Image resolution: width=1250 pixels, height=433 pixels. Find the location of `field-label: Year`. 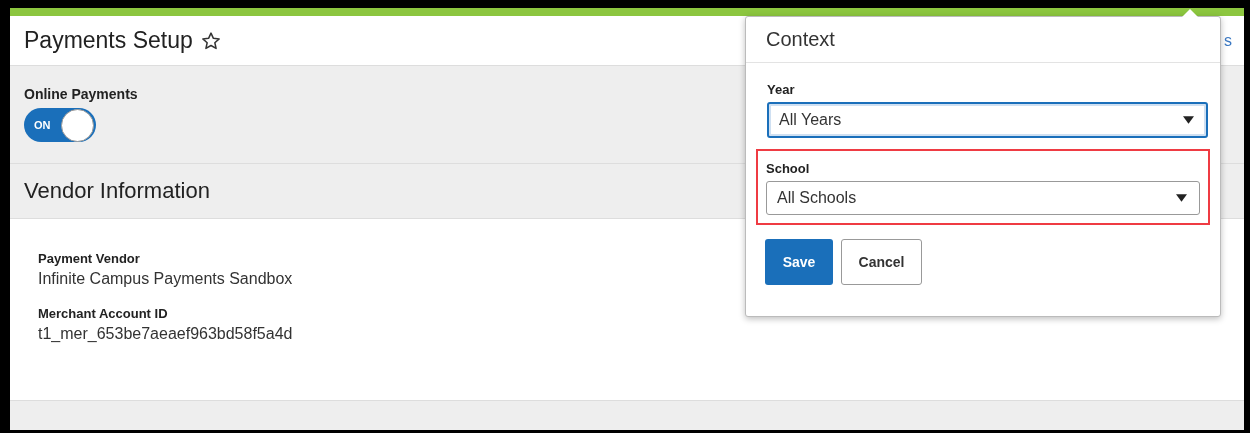

field-label: Year is located at coordinates (781, 89).